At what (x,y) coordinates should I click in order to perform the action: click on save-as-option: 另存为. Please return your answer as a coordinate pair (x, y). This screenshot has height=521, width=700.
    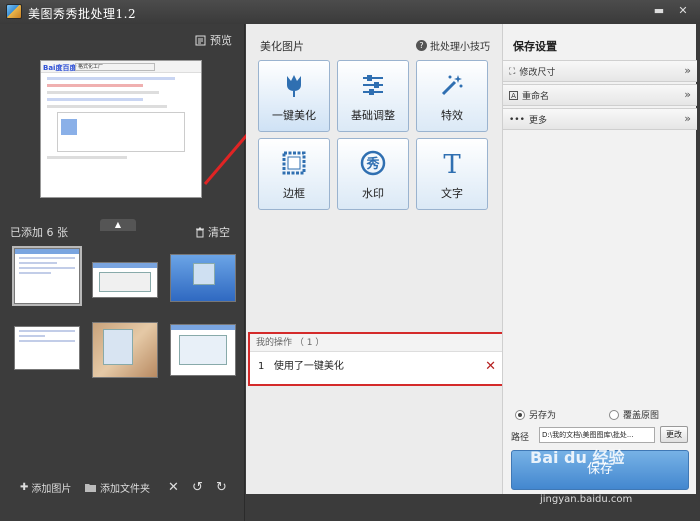
    Looking at the image, I should click on (535, 414).